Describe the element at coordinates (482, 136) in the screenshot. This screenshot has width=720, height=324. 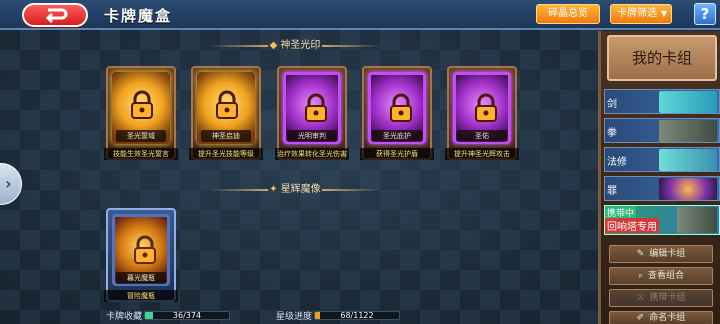
I see `card-name: 圣佑` at that location.